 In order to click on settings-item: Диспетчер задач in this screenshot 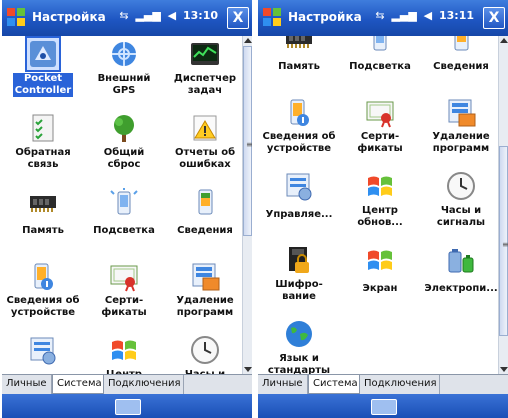, I will do `click(203, 67)`.